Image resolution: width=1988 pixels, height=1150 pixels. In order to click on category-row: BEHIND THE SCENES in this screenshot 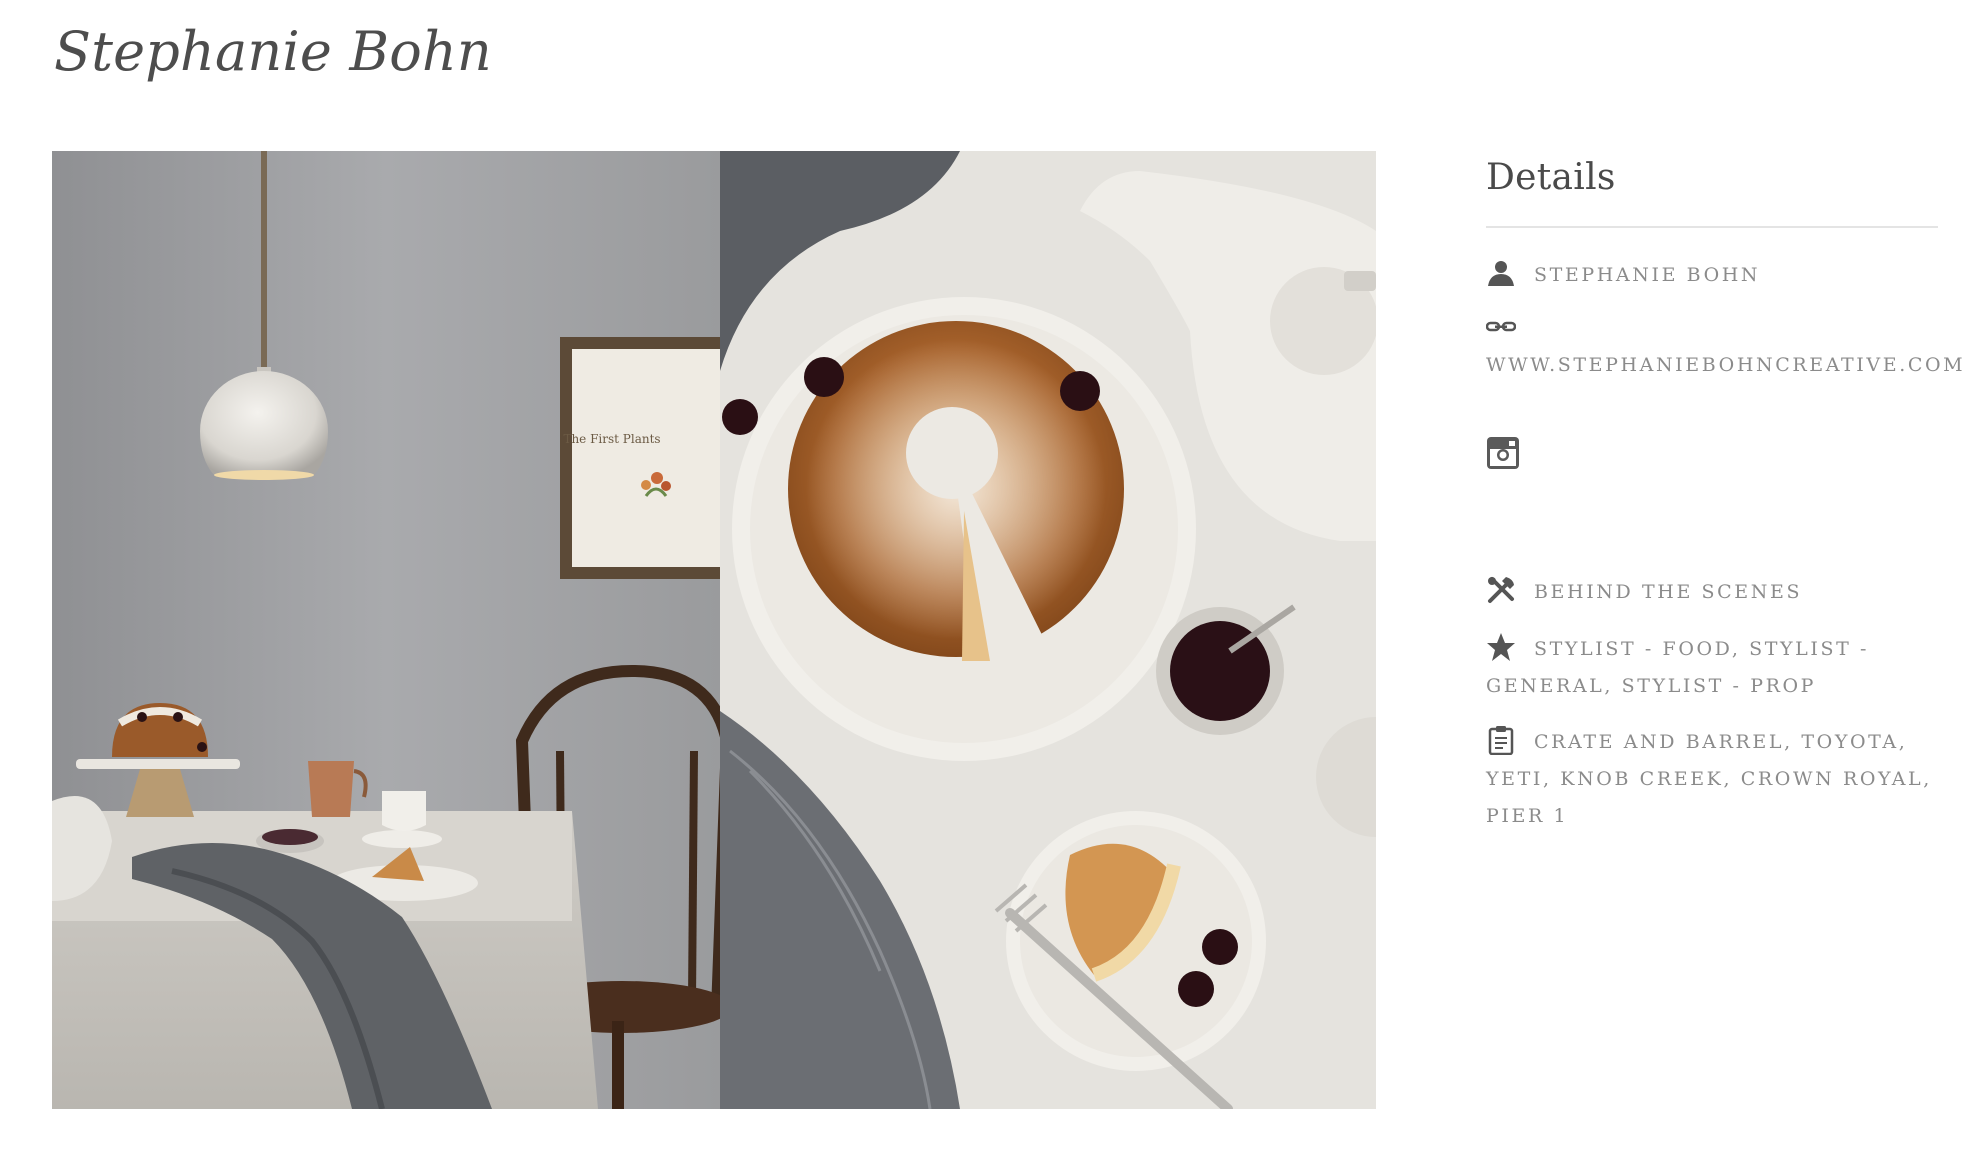, I will do `click(1712, 592)`.